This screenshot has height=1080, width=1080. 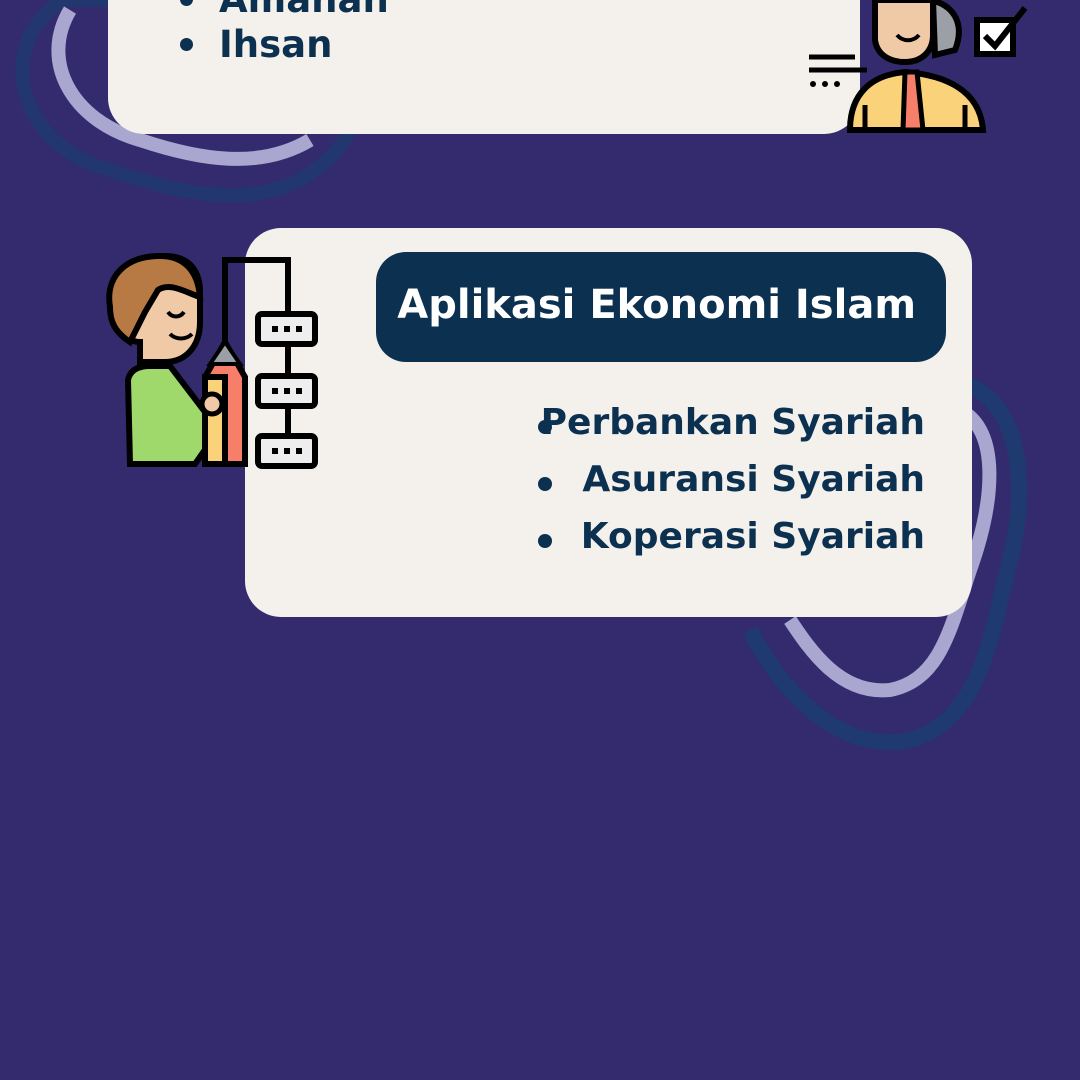 I want to click on list-item-label: Koperasi Syariah, so click(x=752, y=536).